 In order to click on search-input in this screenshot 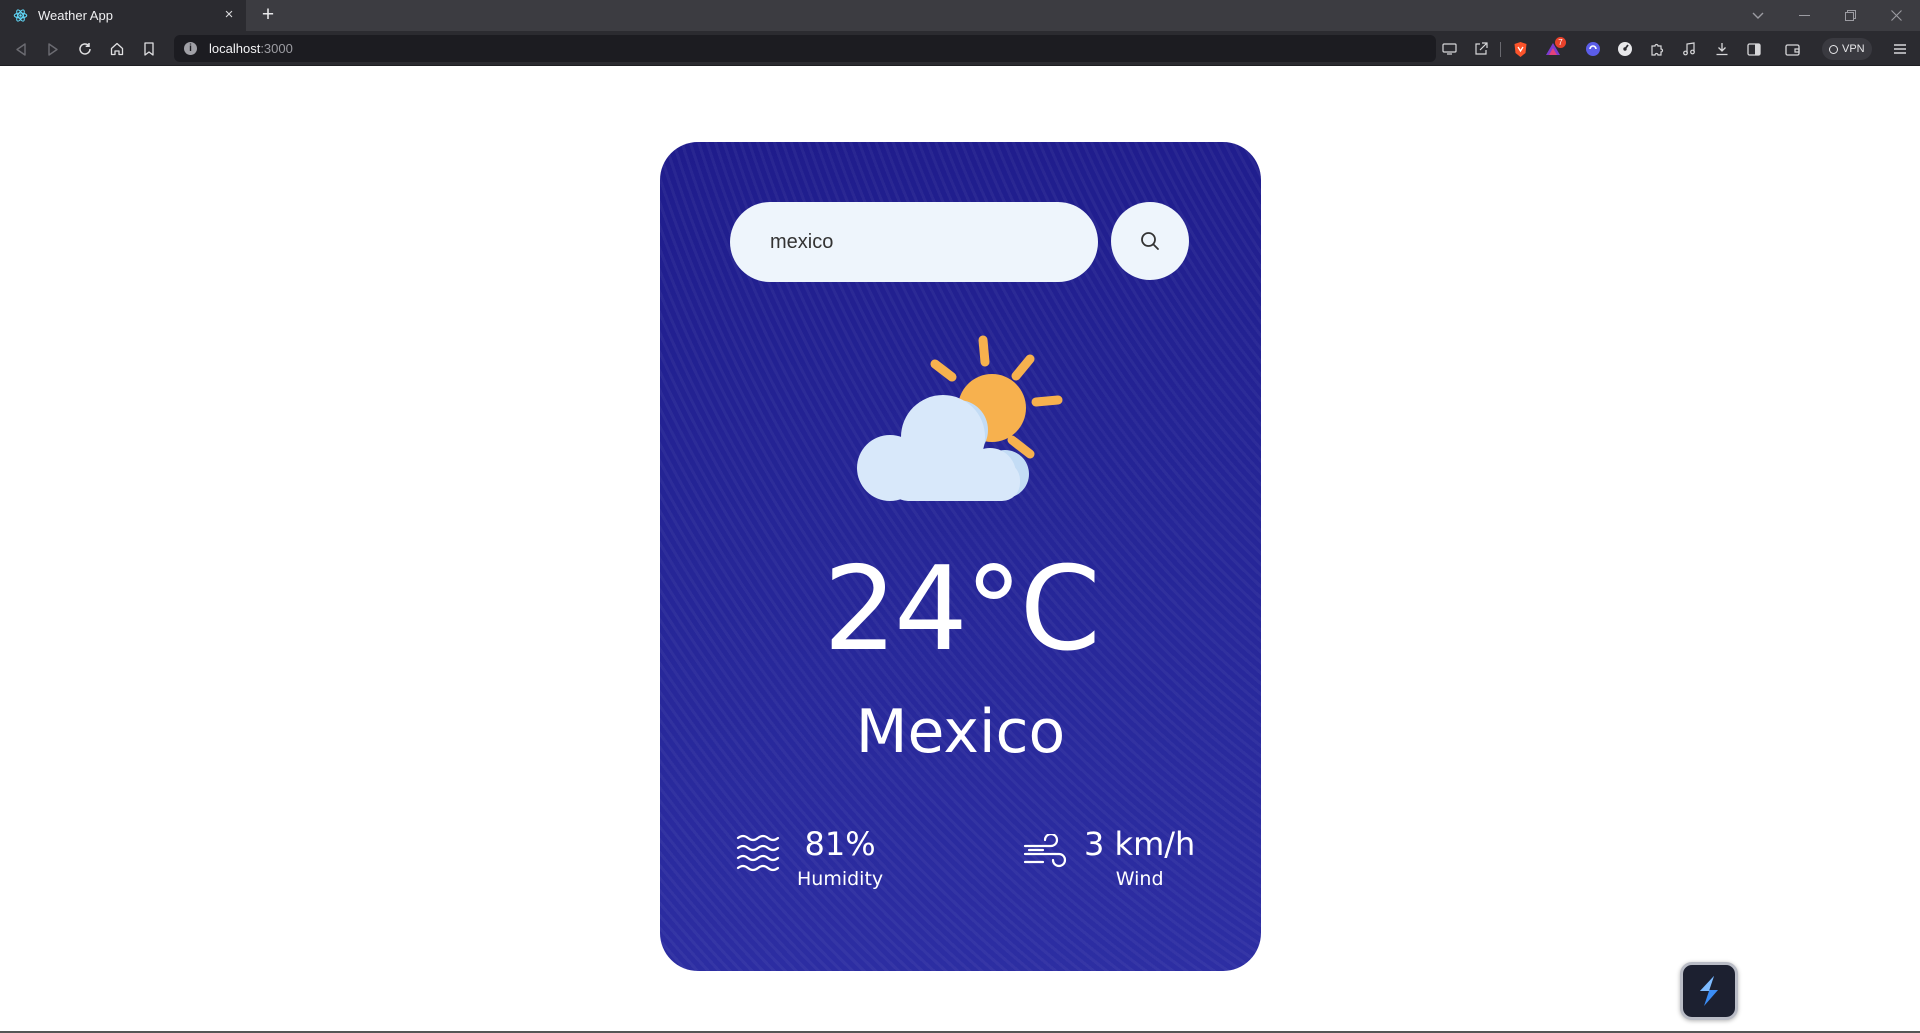, I will do `click(914, 242)`.